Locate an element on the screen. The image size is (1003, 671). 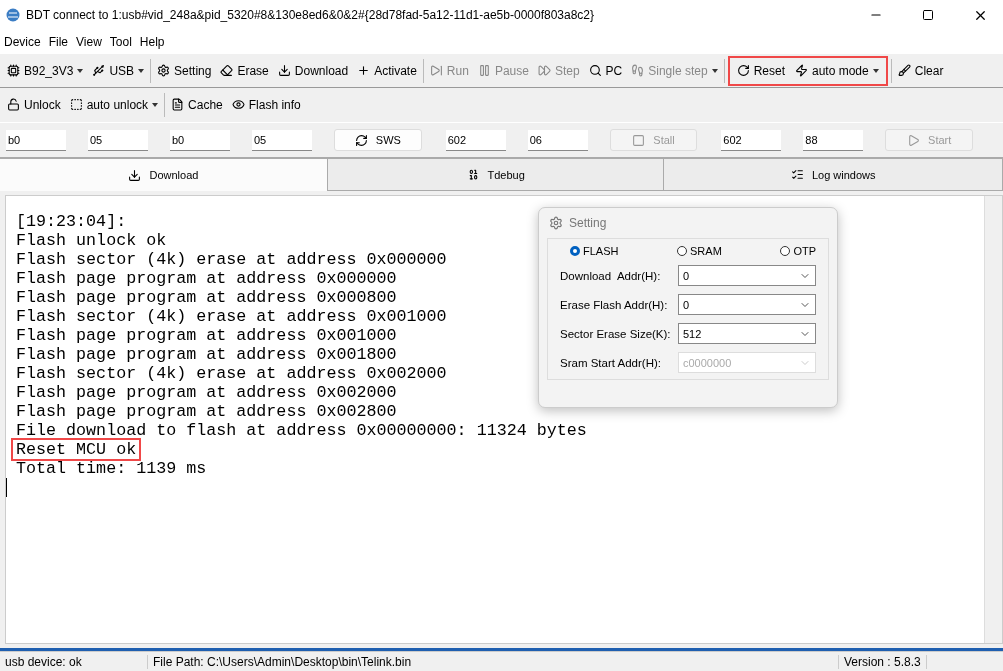
field-label: Sector Erase Size(K): is located at coordinates (615, 333).